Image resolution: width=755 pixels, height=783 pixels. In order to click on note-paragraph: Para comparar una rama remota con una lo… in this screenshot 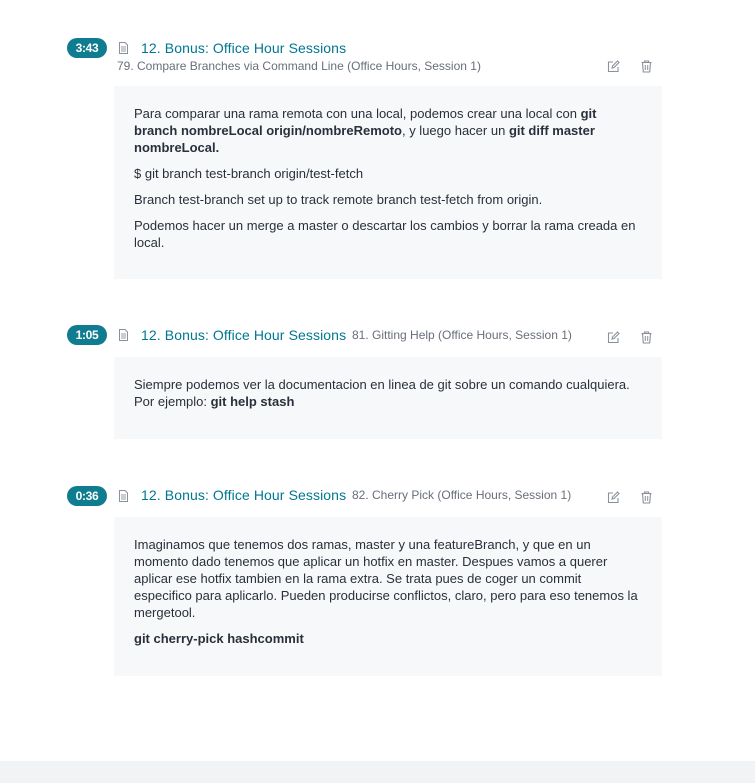, I will do `click(365, 130)`.